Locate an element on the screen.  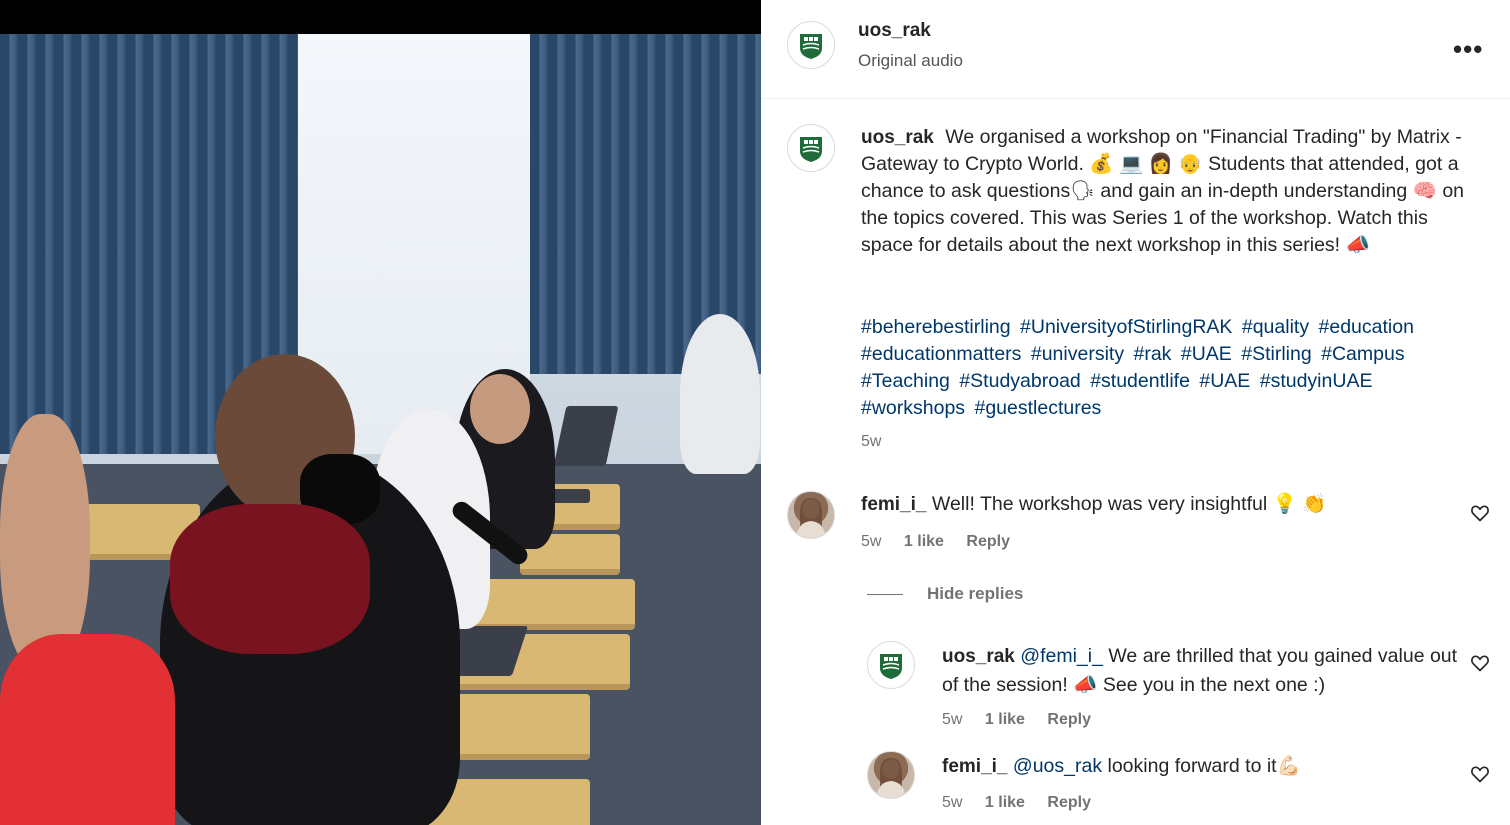
hashtag-link: #Stirling is located at coordinates (1276, 354).